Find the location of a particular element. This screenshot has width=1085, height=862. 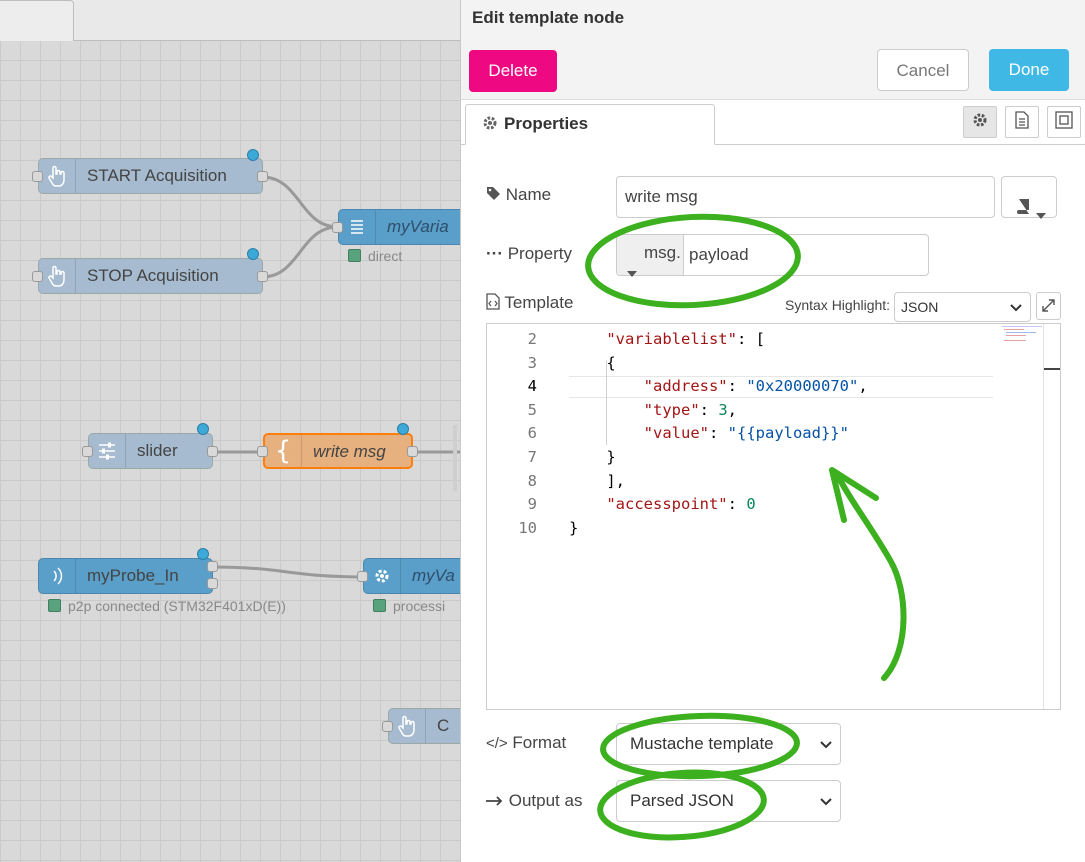

syntax-highlight-label: Syntax Highlight: is located at coordinates (838, 305).